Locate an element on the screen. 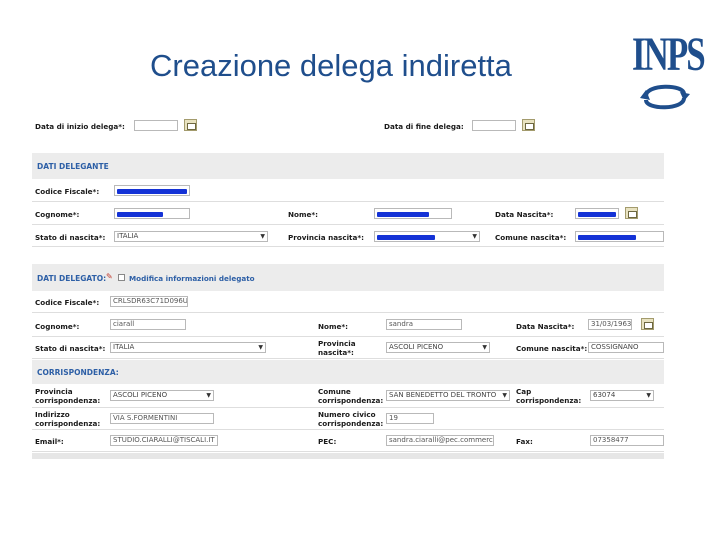 The image size is (720, 540). pencil-icon: ✎ is located at coordinates (109, 276).